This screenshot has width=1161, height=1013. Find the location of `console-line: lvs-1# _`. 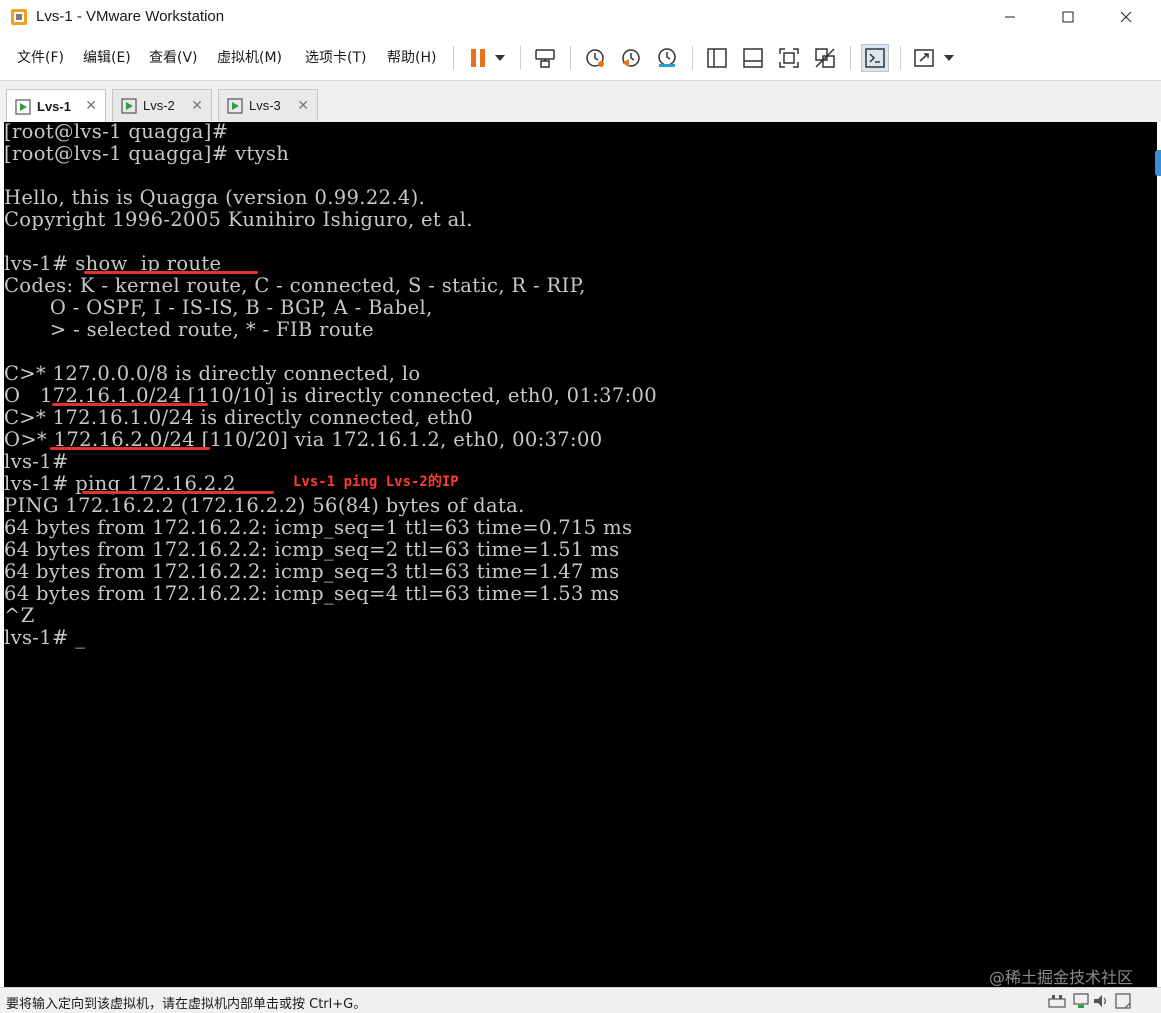

console-line: lvs-1# _ is located at coordinates (45, 637).